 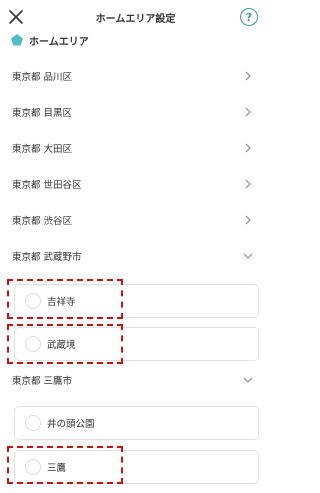 I want to click on area-row-setagaya: 東京都 世田谷区, so click(x=135, y=184).